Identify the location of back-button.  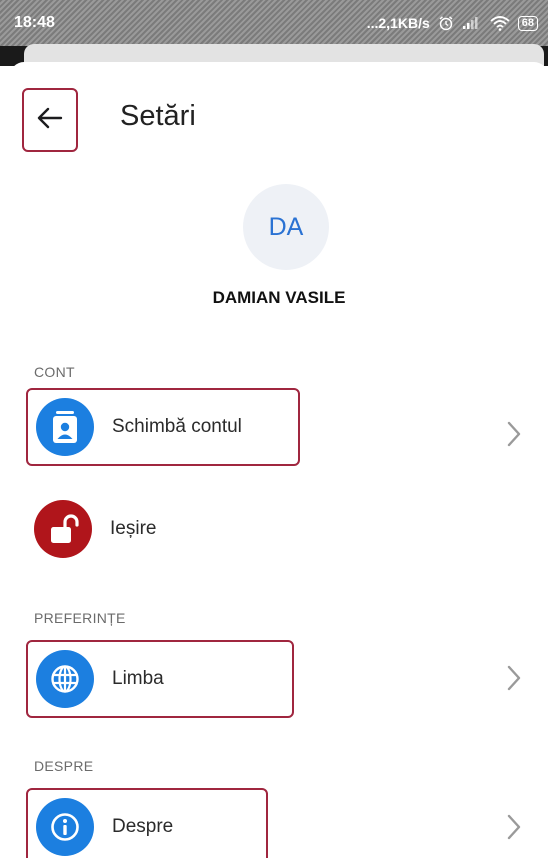
(50, 120).